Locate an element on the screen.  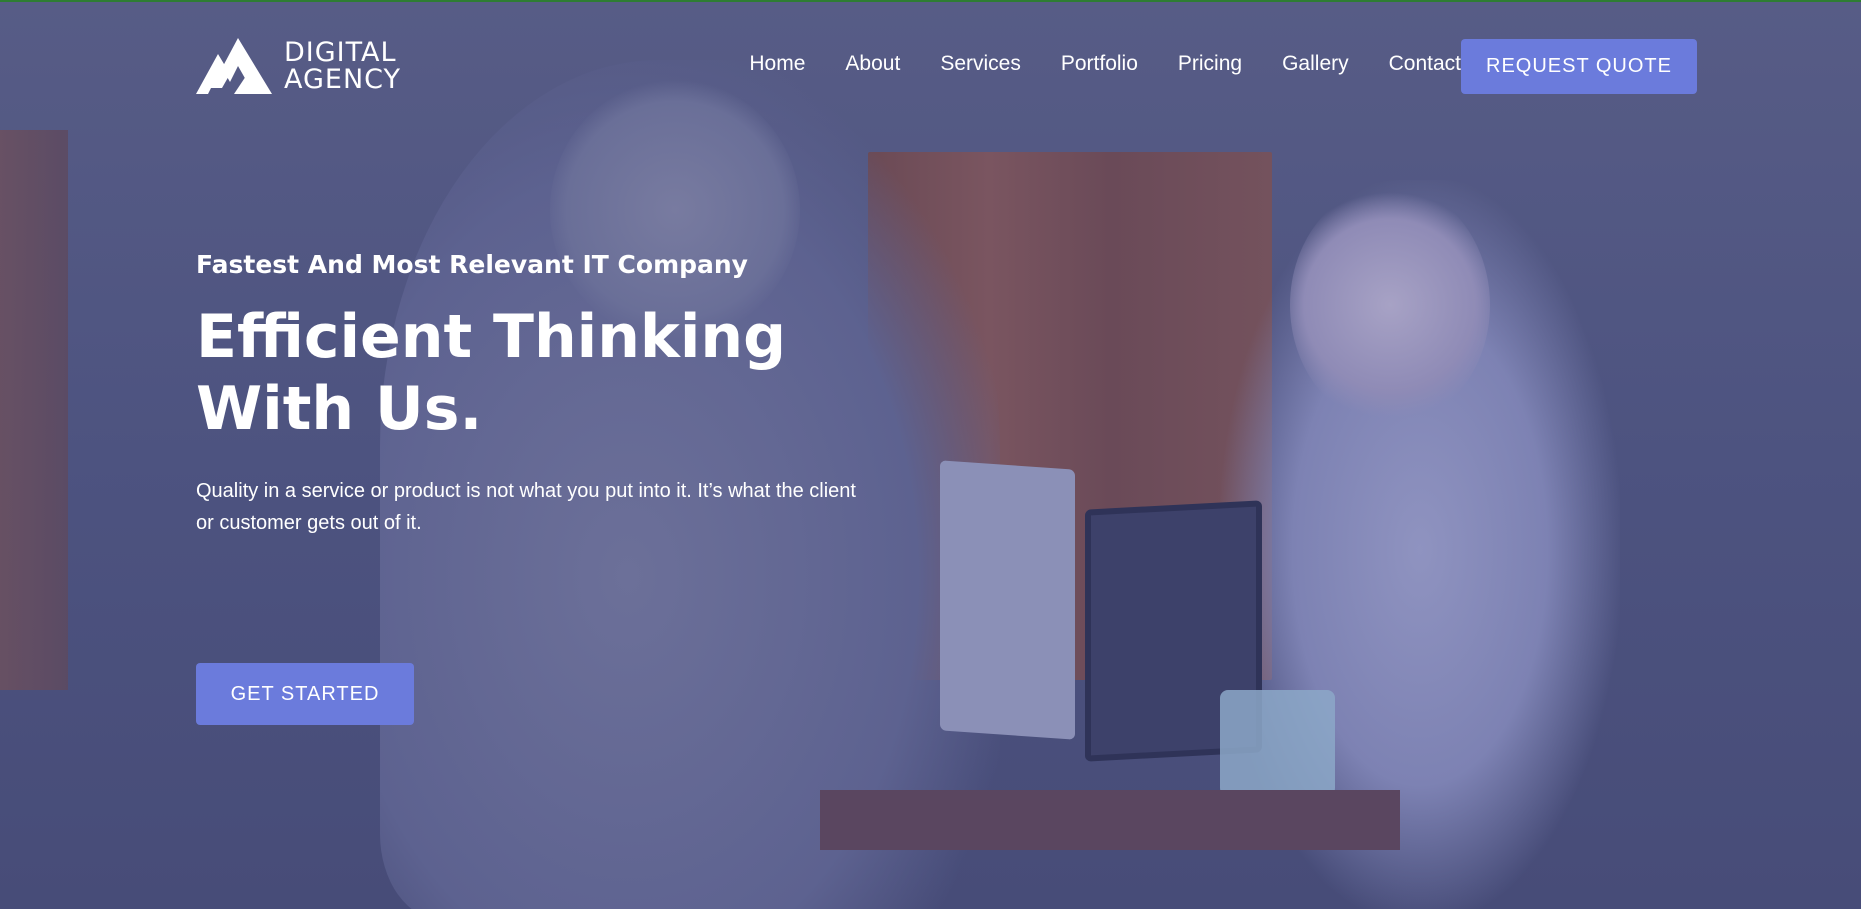
request-quote-button: REQUEST QUOTE is located at coordinates (1579, 66).